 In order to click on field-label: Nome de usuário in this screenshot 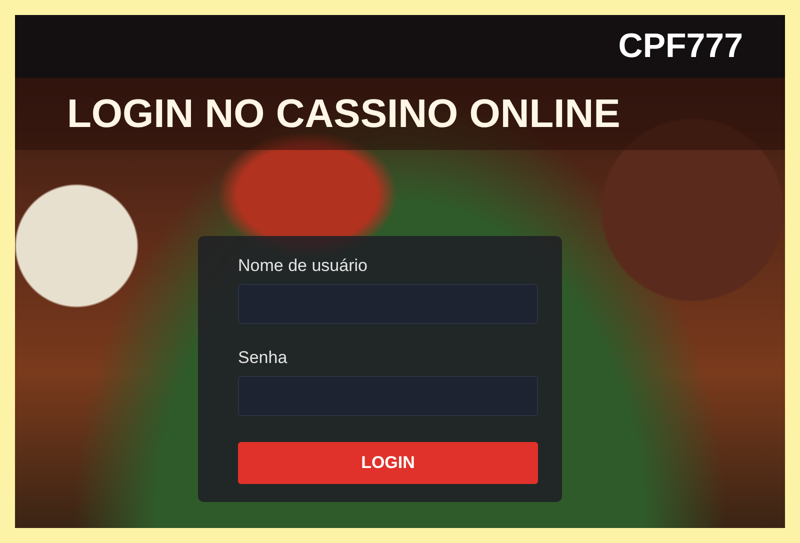, I will do `click(303, 266)`.